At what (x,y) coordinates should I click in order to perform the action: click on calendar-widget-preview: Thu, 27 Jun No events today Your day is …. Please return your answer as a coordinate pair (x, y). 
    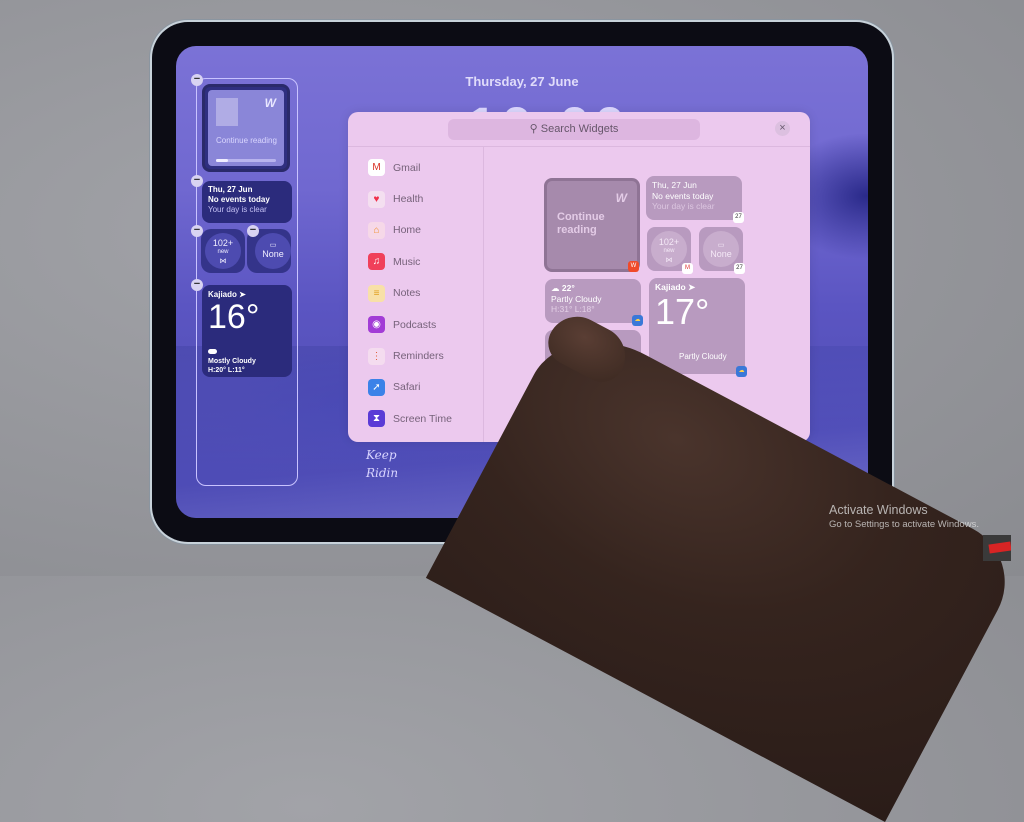
    Looking at the image, I should click on (694, 198).